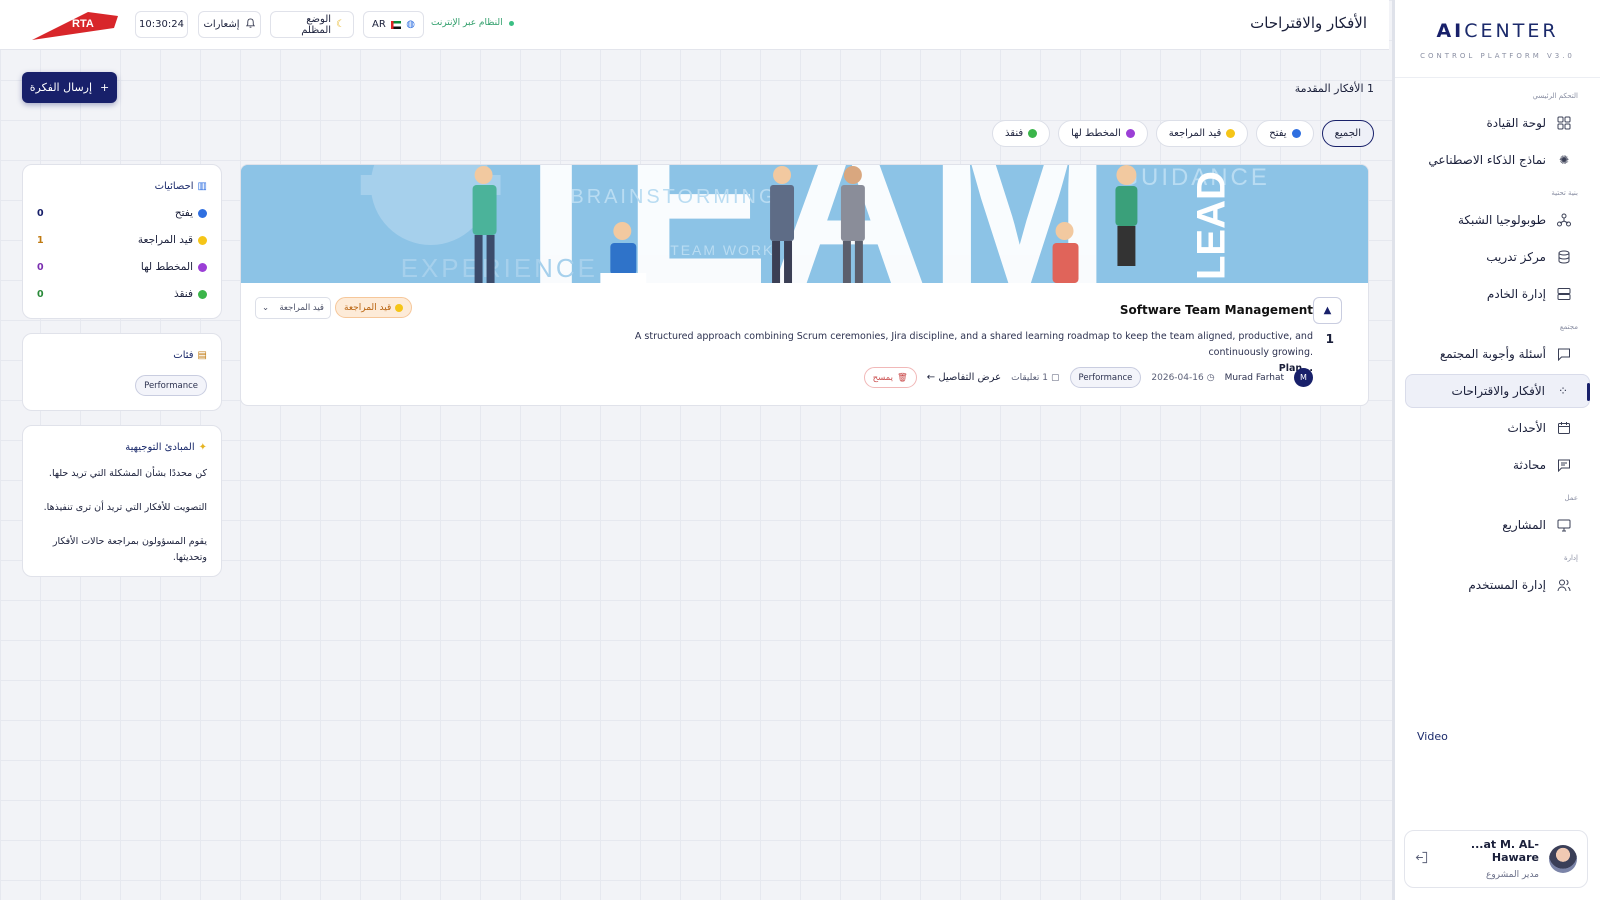  I want to click on clock-display: 10:30:24, so click(161, 24).